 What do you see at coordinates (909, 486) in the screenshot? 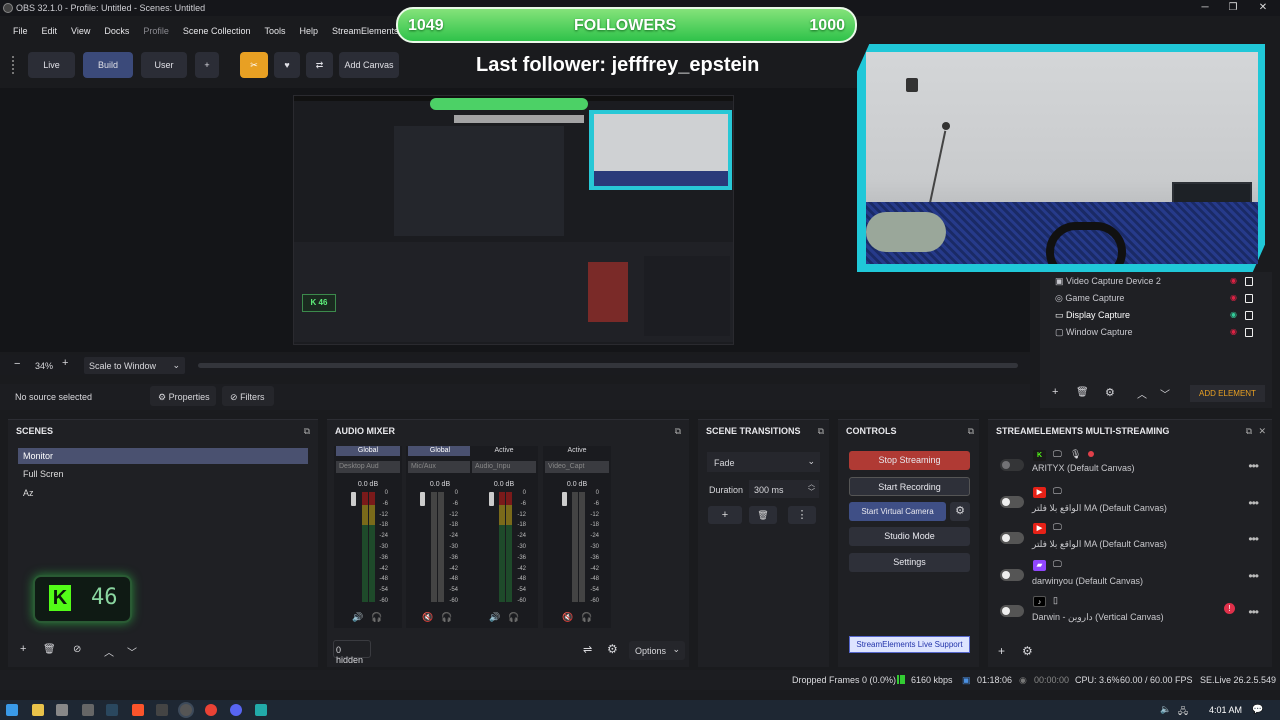
I see `start-recording-button: Start Recording` at bounding box center [909, 486].